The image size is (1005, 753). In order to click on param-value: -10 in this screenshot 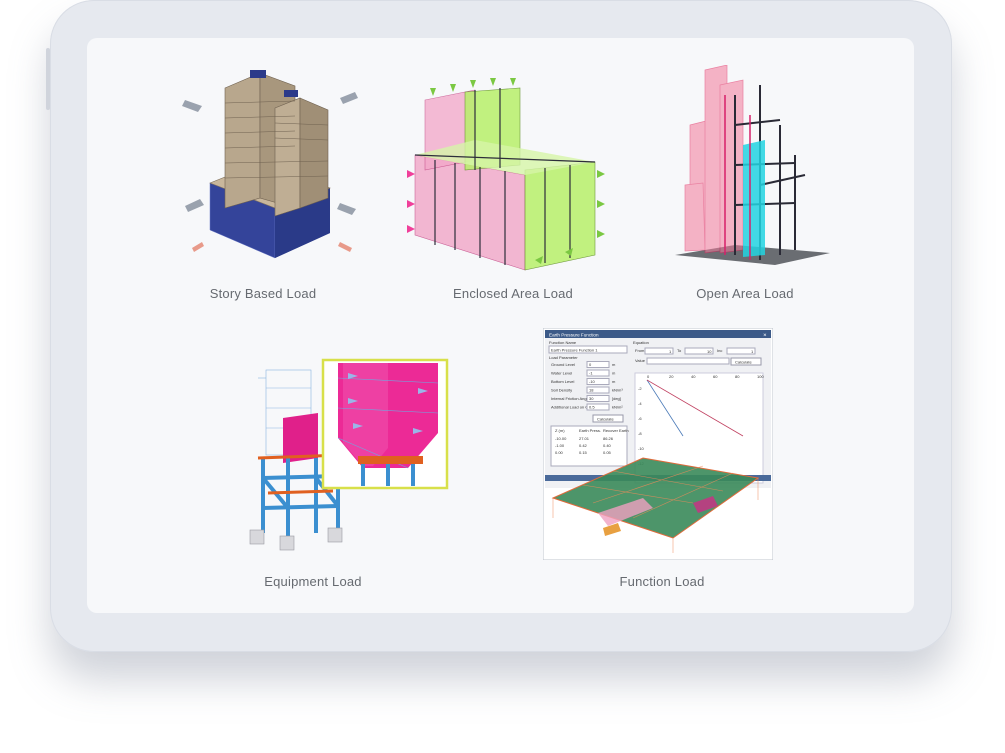, I will do `click(592, 381)`.